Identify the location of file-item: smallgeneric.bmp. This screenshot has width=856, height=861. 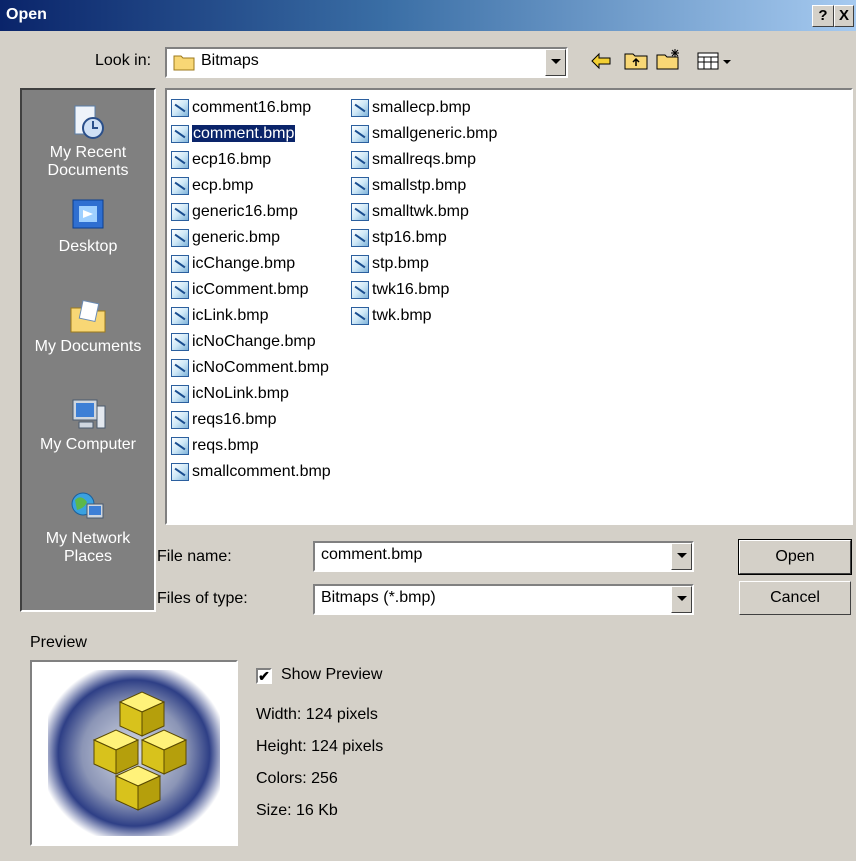
(424, 134).